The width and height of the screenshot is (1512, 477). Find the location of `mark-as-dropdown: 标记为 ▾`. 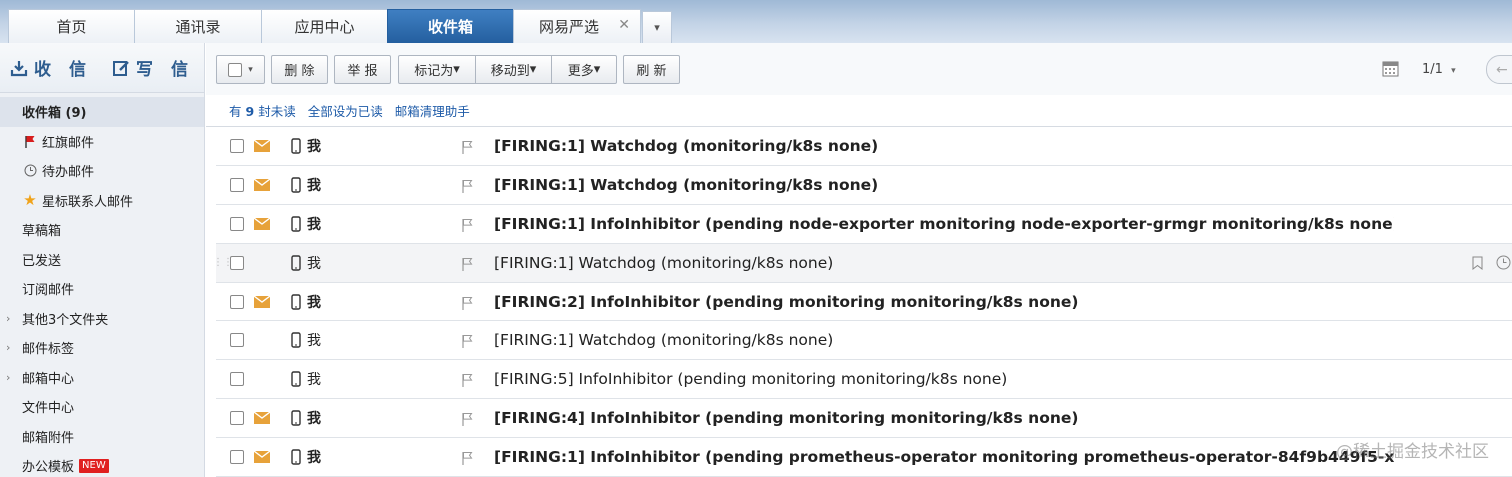

mark-as-dropdown: 标记为 ▾ is located at coordinates (437, 69).